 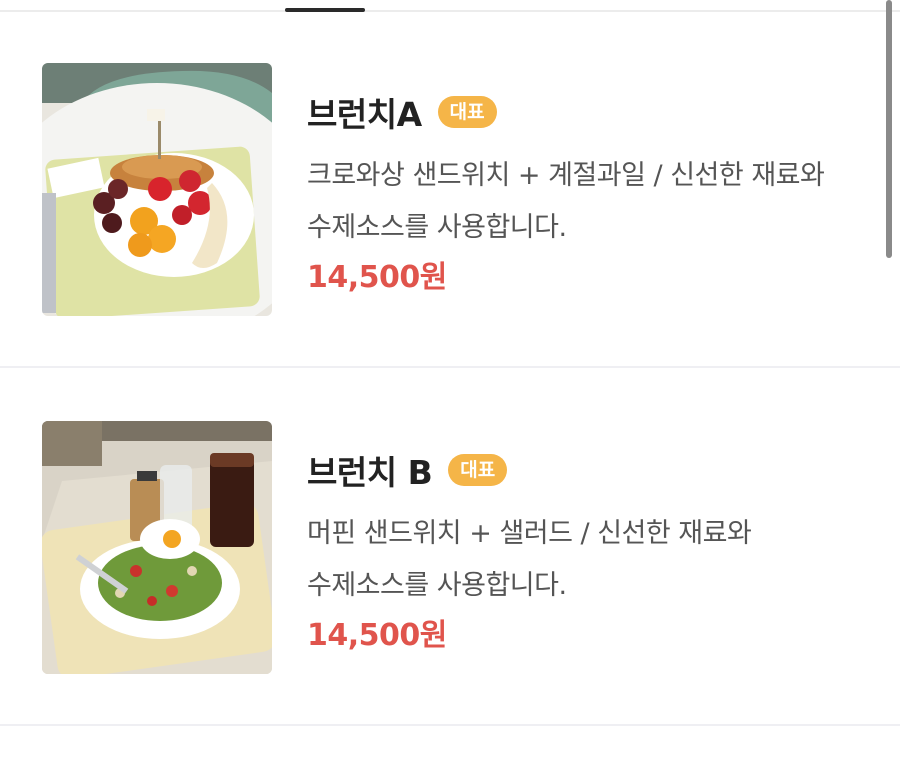 What do you see at coordinates (529, 559) in the screenshot?
I see `menu-item-description: 머핀 샌드위치 + 샐러드 / 신선한 재료와 수제소스를 사용합니다.` at bounding box center [529, 559].